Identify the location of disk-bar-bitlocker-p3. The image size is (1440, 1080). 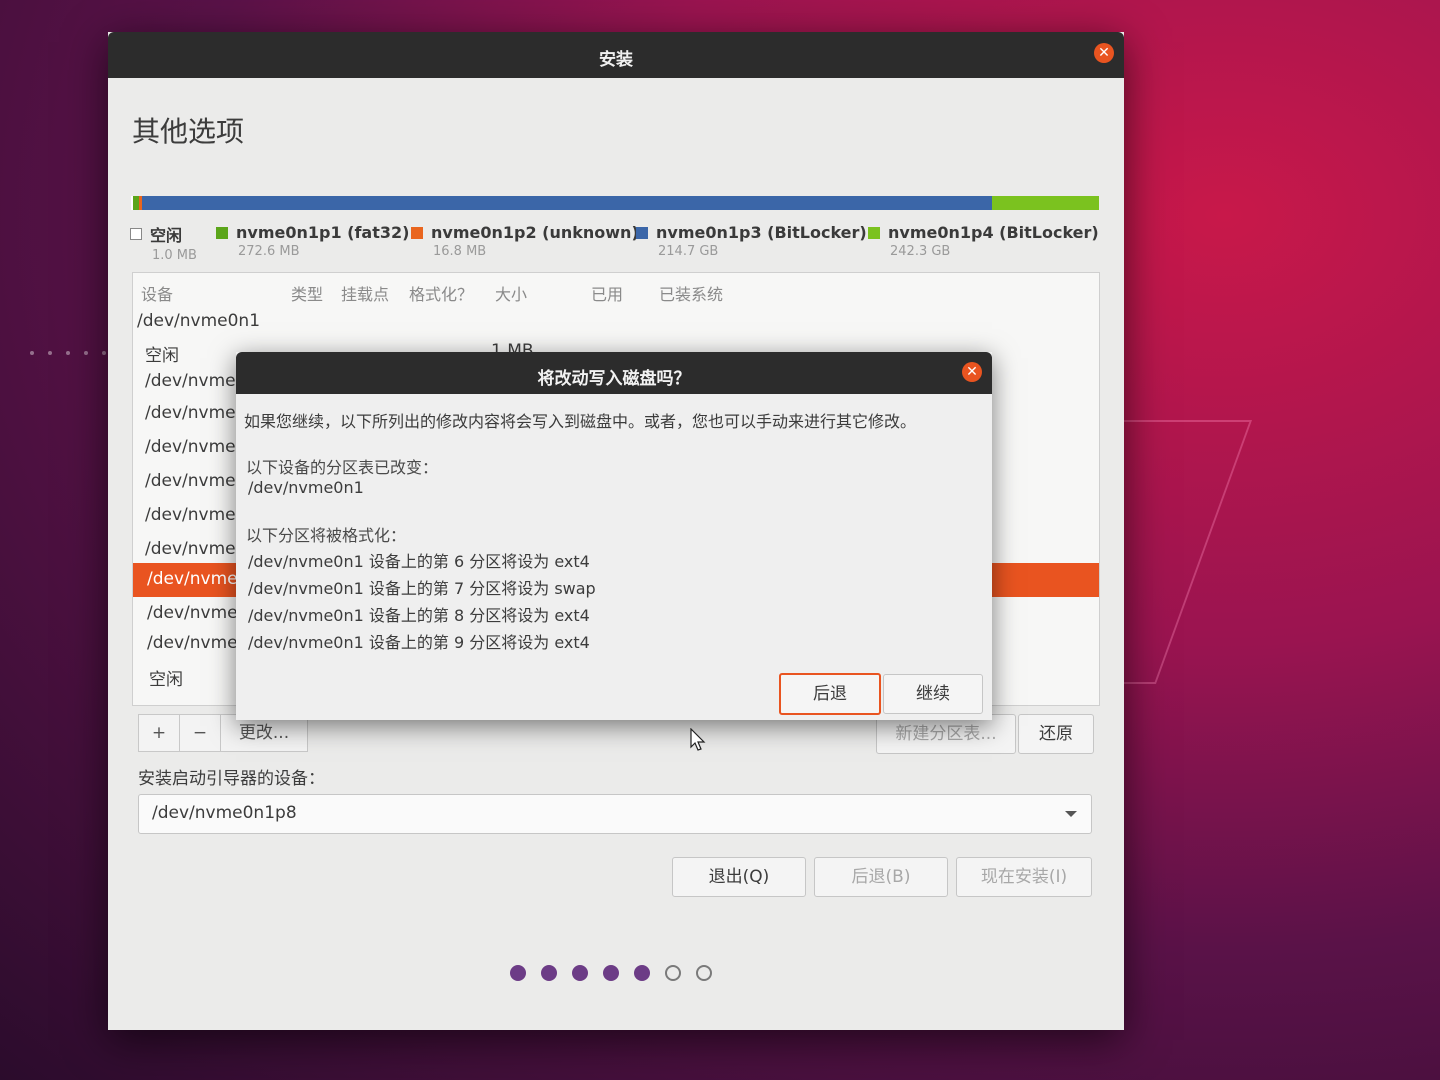
(566, 203).